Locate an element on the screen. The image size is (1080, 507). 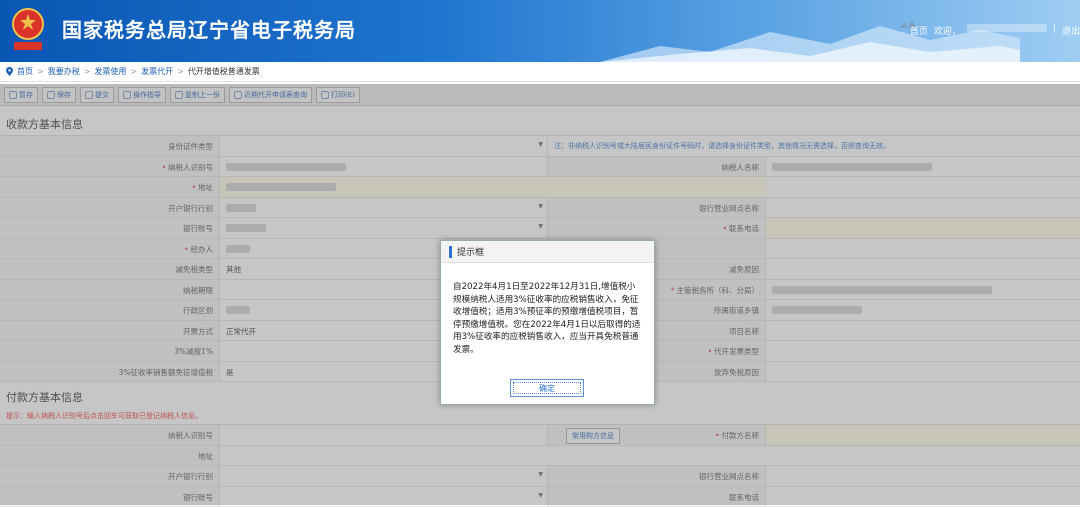
home-link: 首页 is located at coordinates (919, 30).